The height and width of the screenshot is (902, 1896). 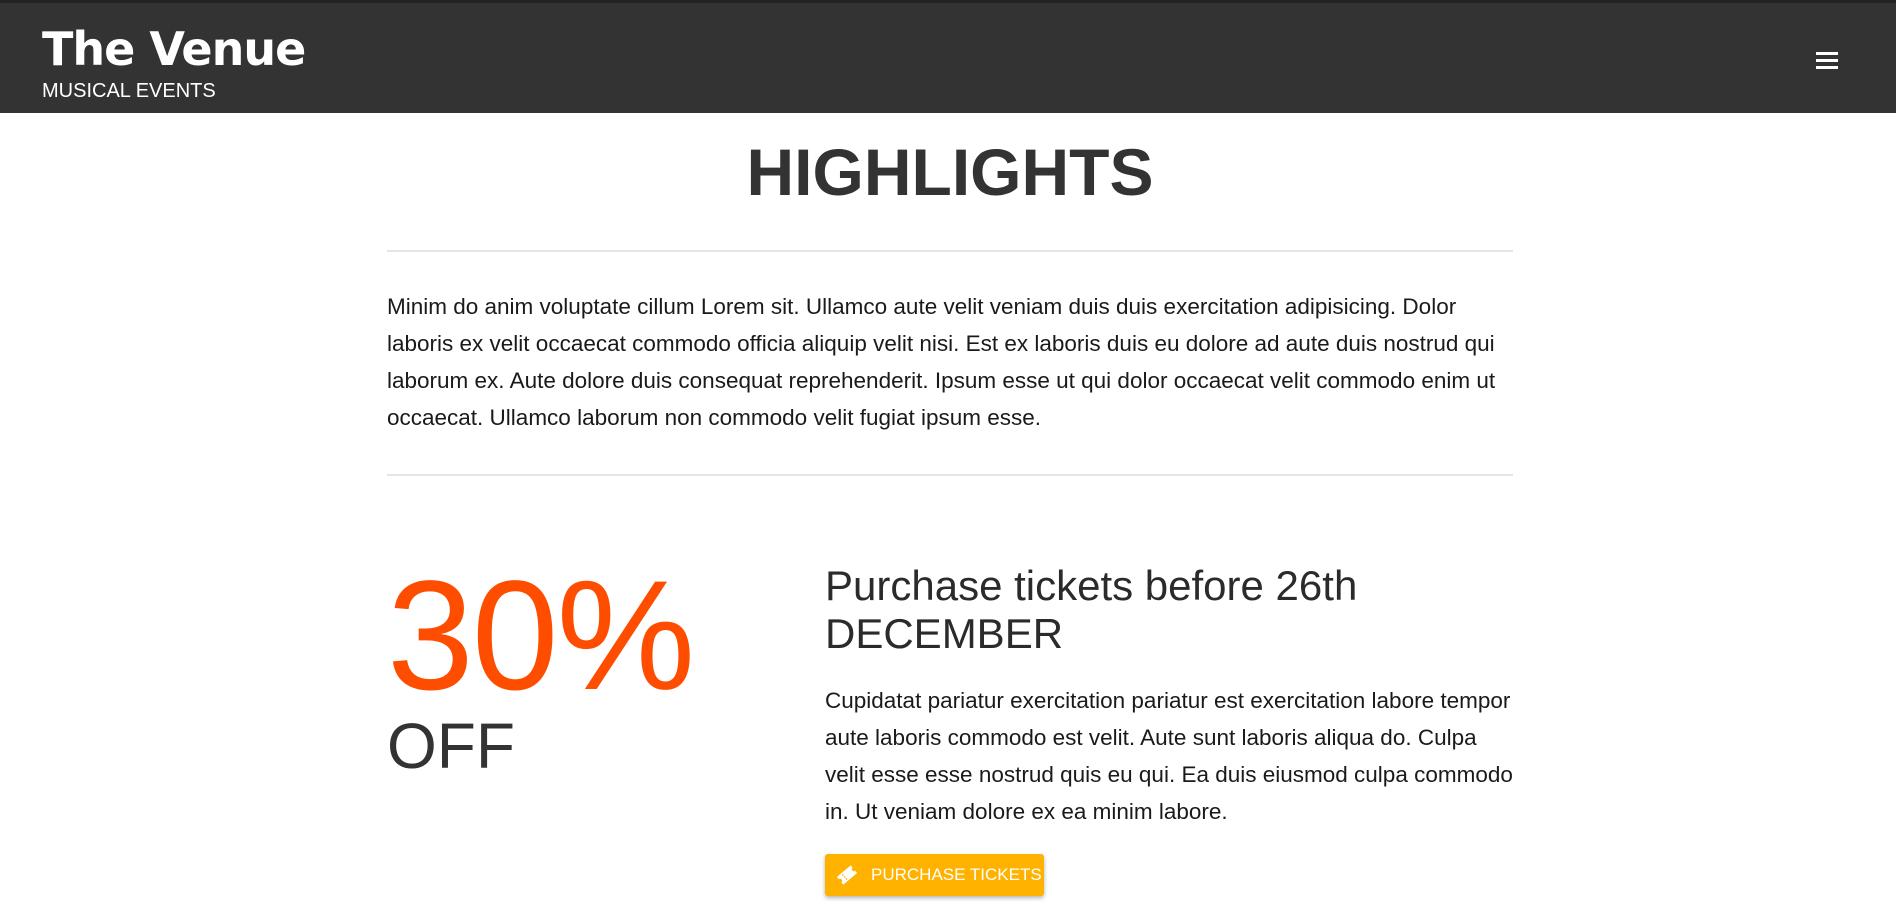 What do you see at coordinates (174, 49) in the screenshot?
I see `brand-title: The Venue` at bounding box center [174, 49].